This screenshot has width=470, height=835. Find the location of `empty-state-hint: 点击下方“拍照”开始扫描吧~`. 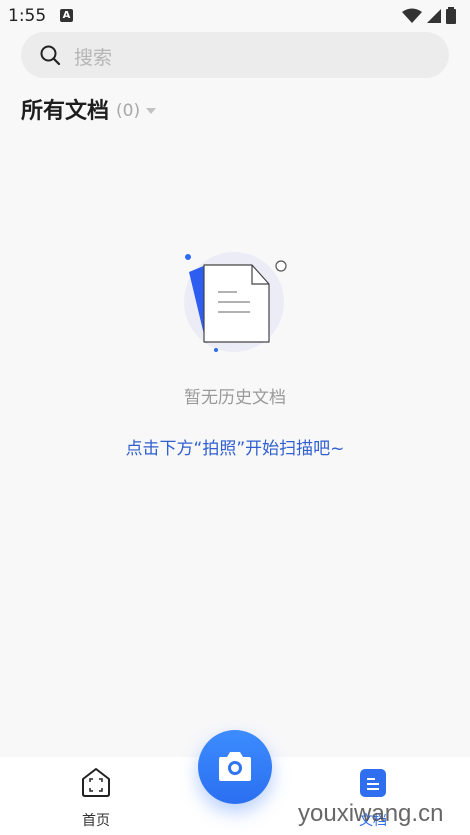

empty-state-hint: 点击下方“拍照”开始扫描吧~ is located at coordinates (235, 449).